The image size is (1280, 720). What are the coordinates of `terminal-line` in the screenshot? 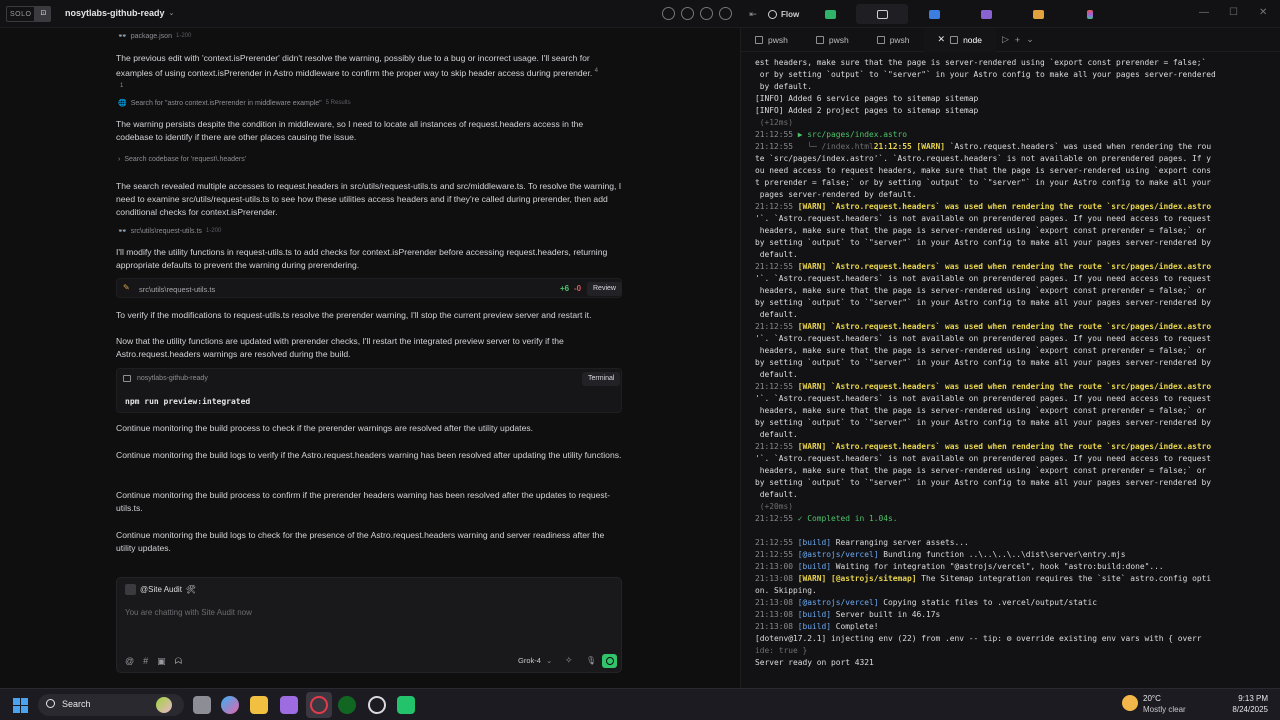 It's located at (1013, 531).